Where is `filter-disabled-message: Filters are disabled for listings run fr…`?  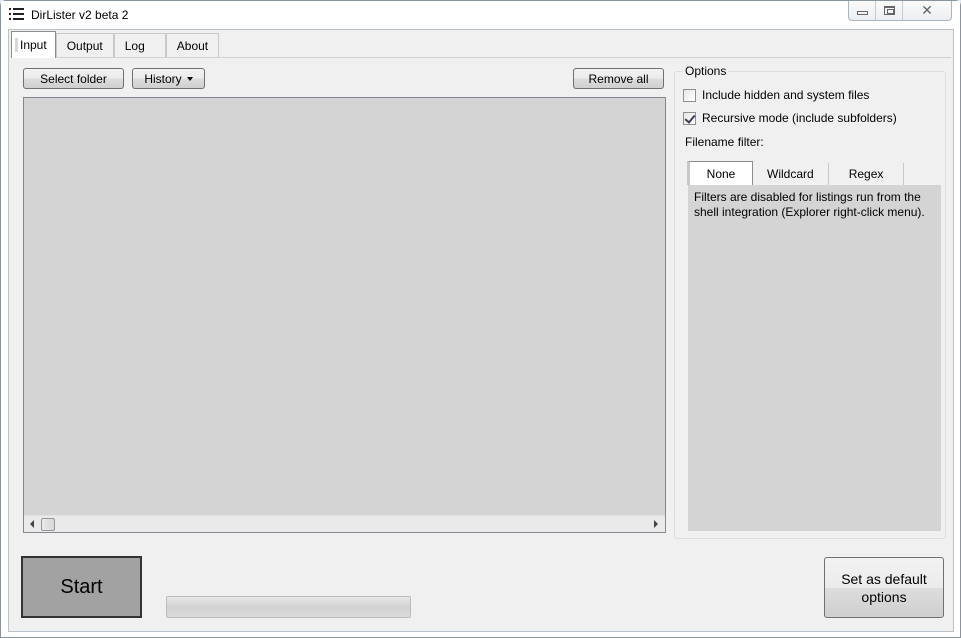
filter-disabled-message: Filters are disabled for listings run fr… is located at coordinates (809, 204).